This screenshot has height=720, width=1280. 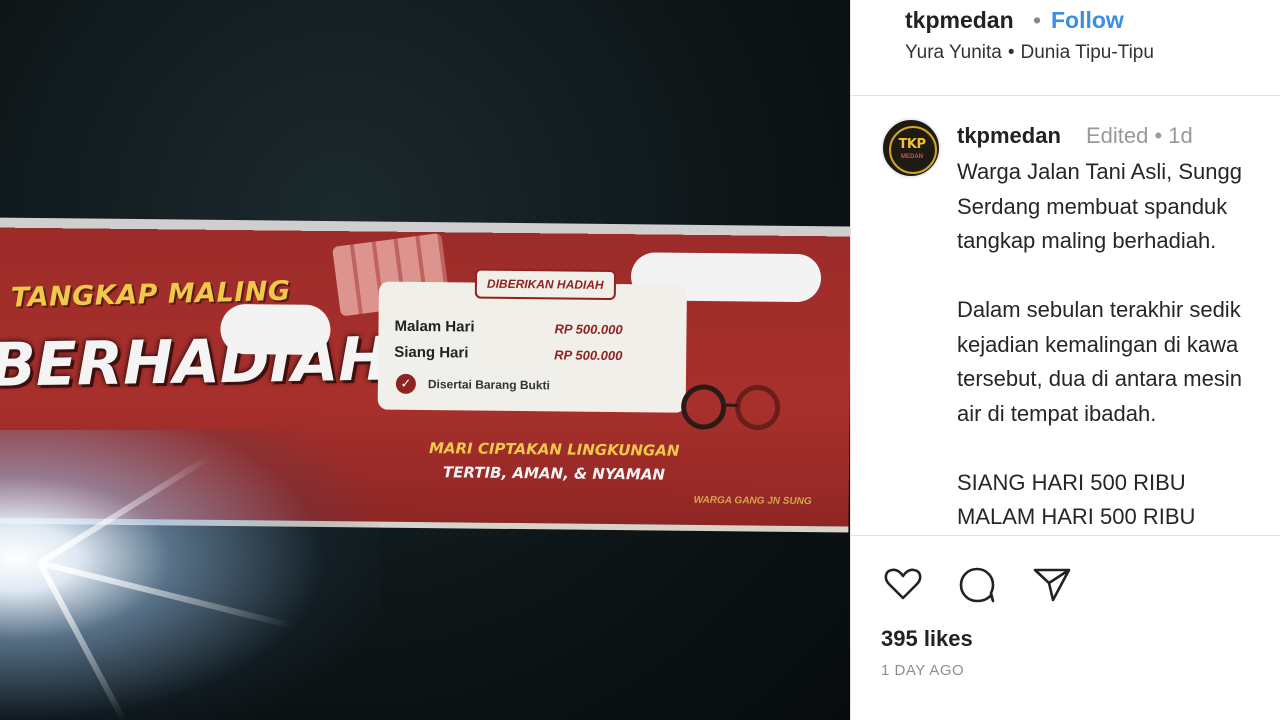 I want to click on caption-line: air di tempat ibadah., so click(x=1057, y=413).